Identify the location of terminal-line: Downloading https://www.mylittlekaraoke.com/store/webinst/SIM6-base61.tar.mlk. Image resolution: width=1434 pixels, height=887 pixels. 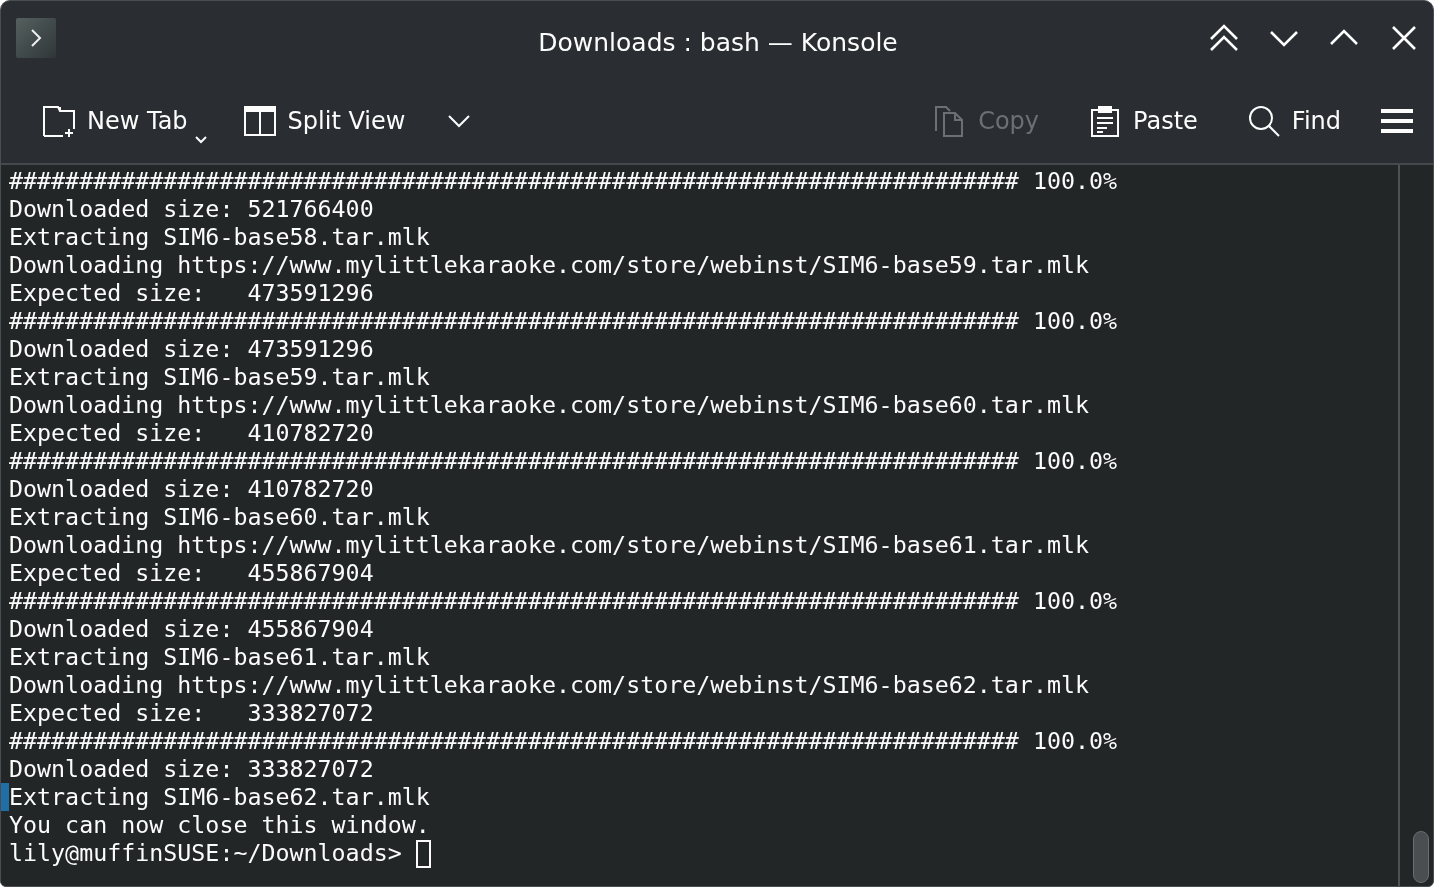
(549, 545).